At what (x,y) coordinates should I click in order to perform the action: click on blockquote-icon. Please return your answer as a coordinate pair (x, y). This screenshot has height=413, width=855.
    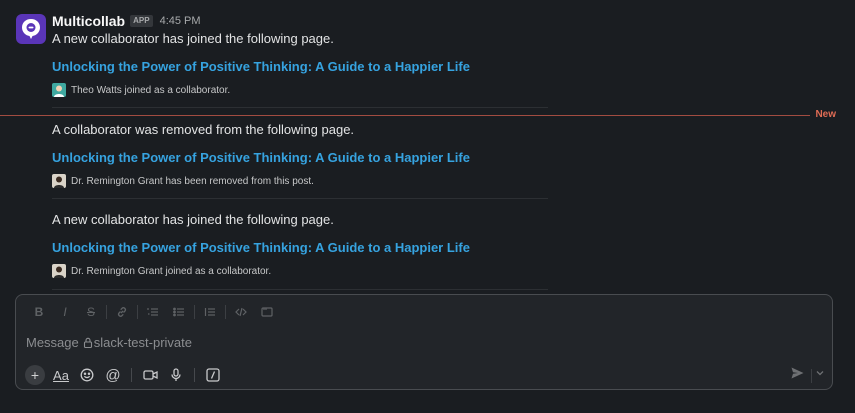
    Looking at the image, I should click on (210, 312).